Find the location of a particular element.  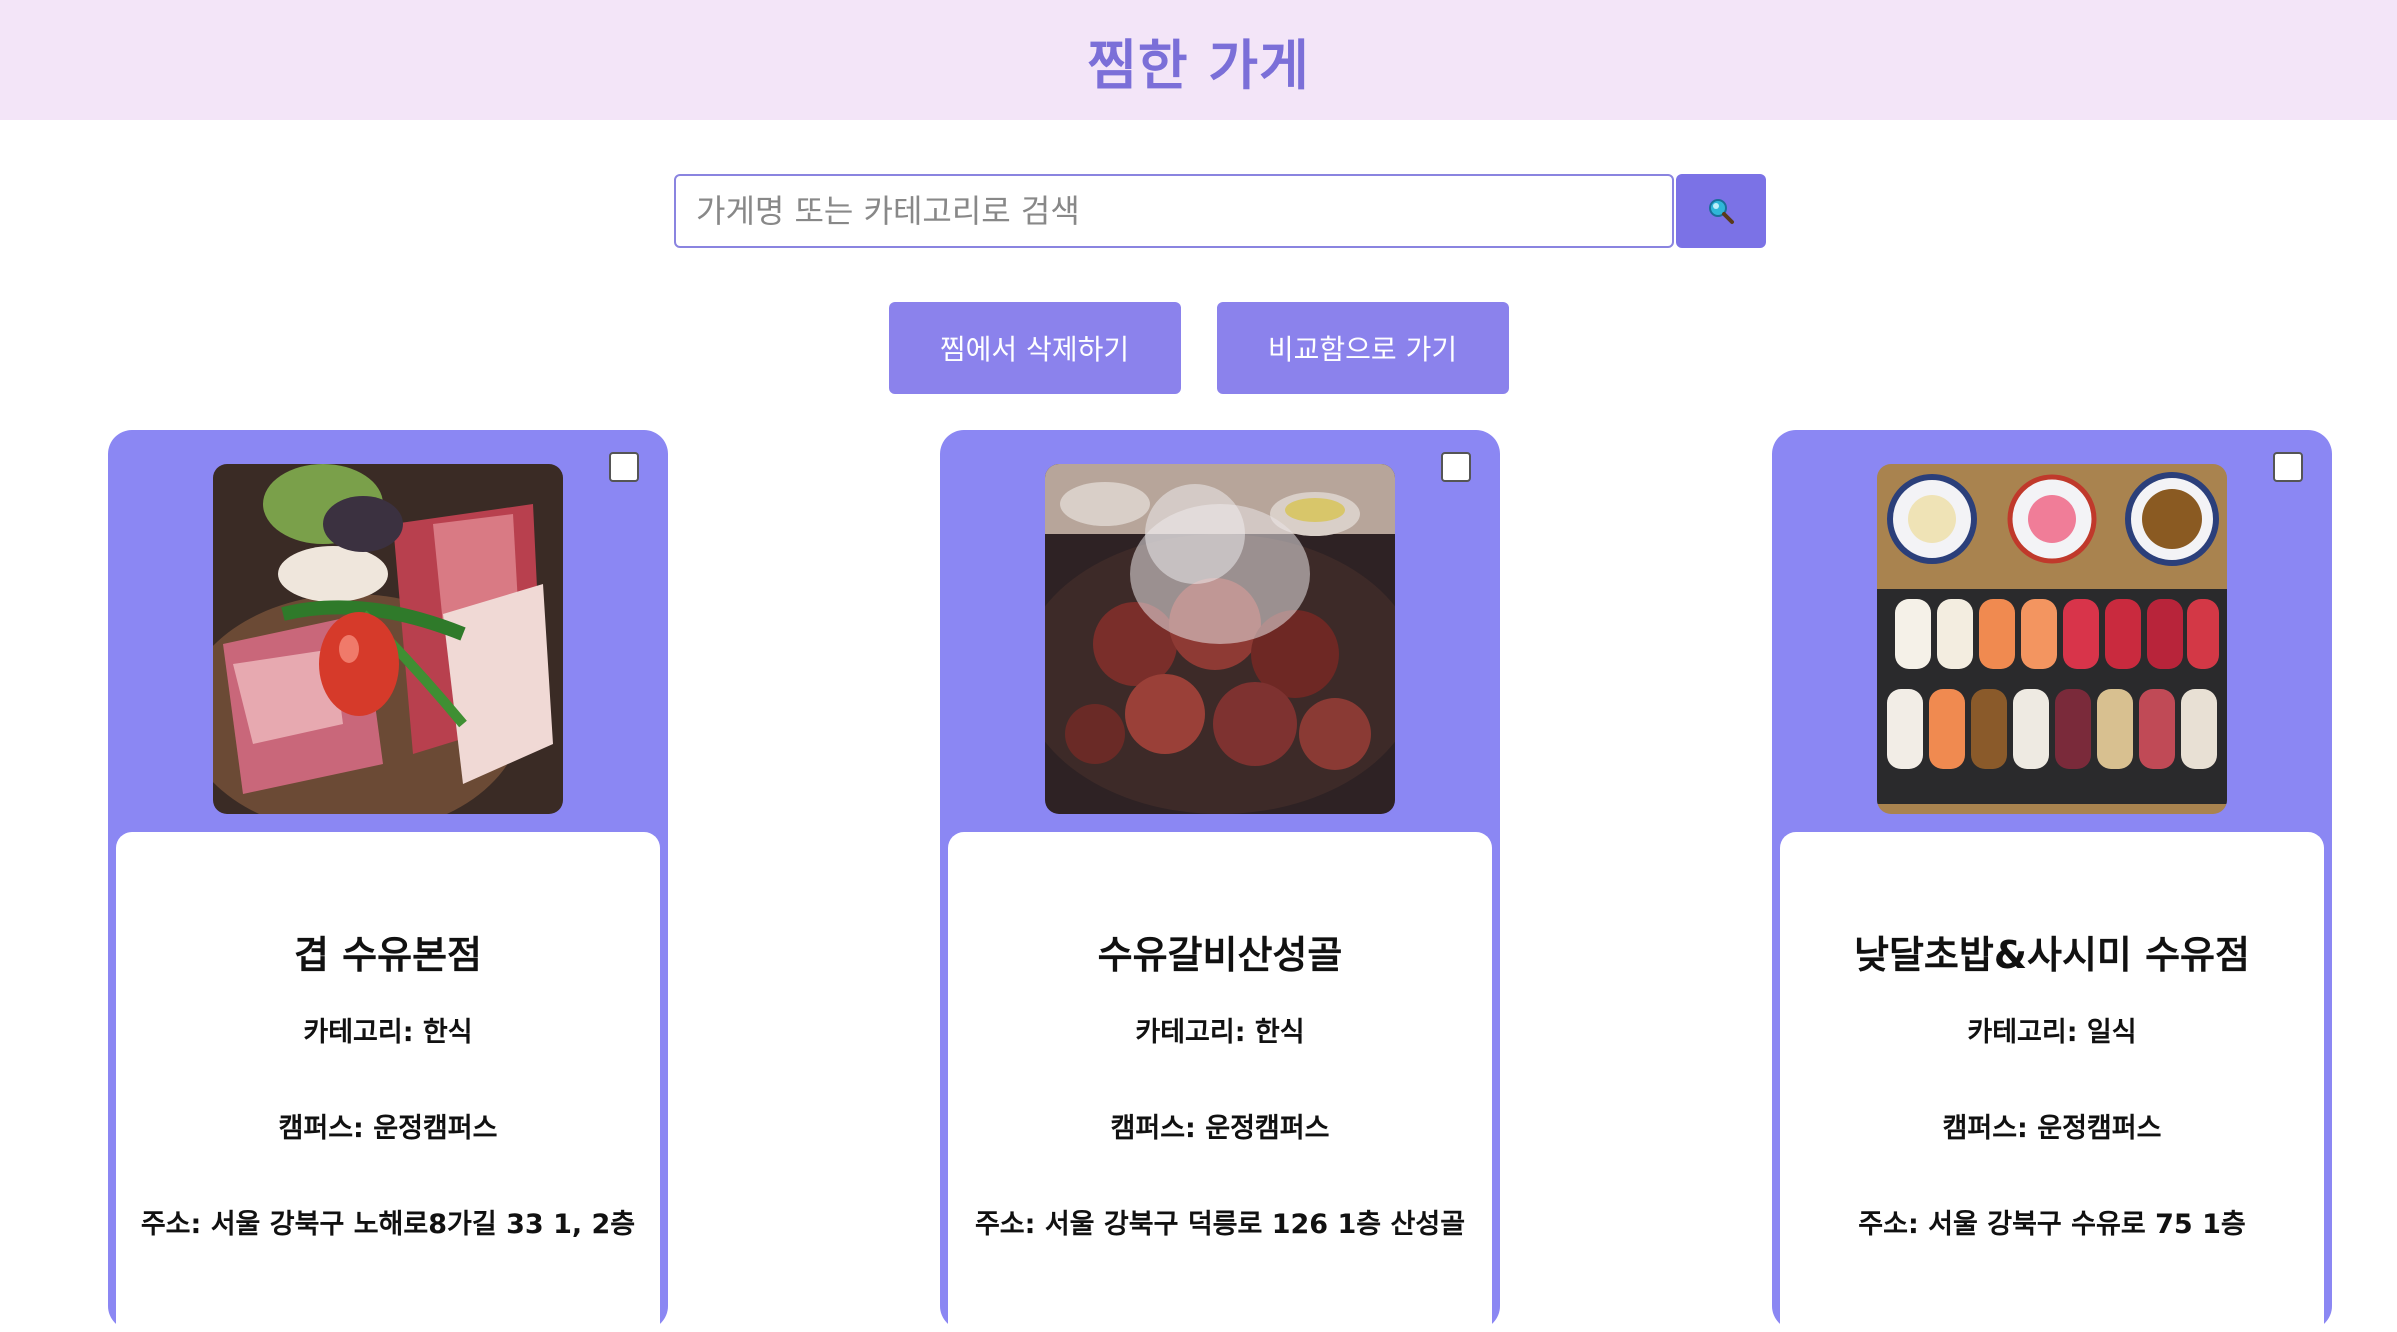

delete-from-favorites-button: 찜에서 삭제하기 is located at coordinates (1034, 348).